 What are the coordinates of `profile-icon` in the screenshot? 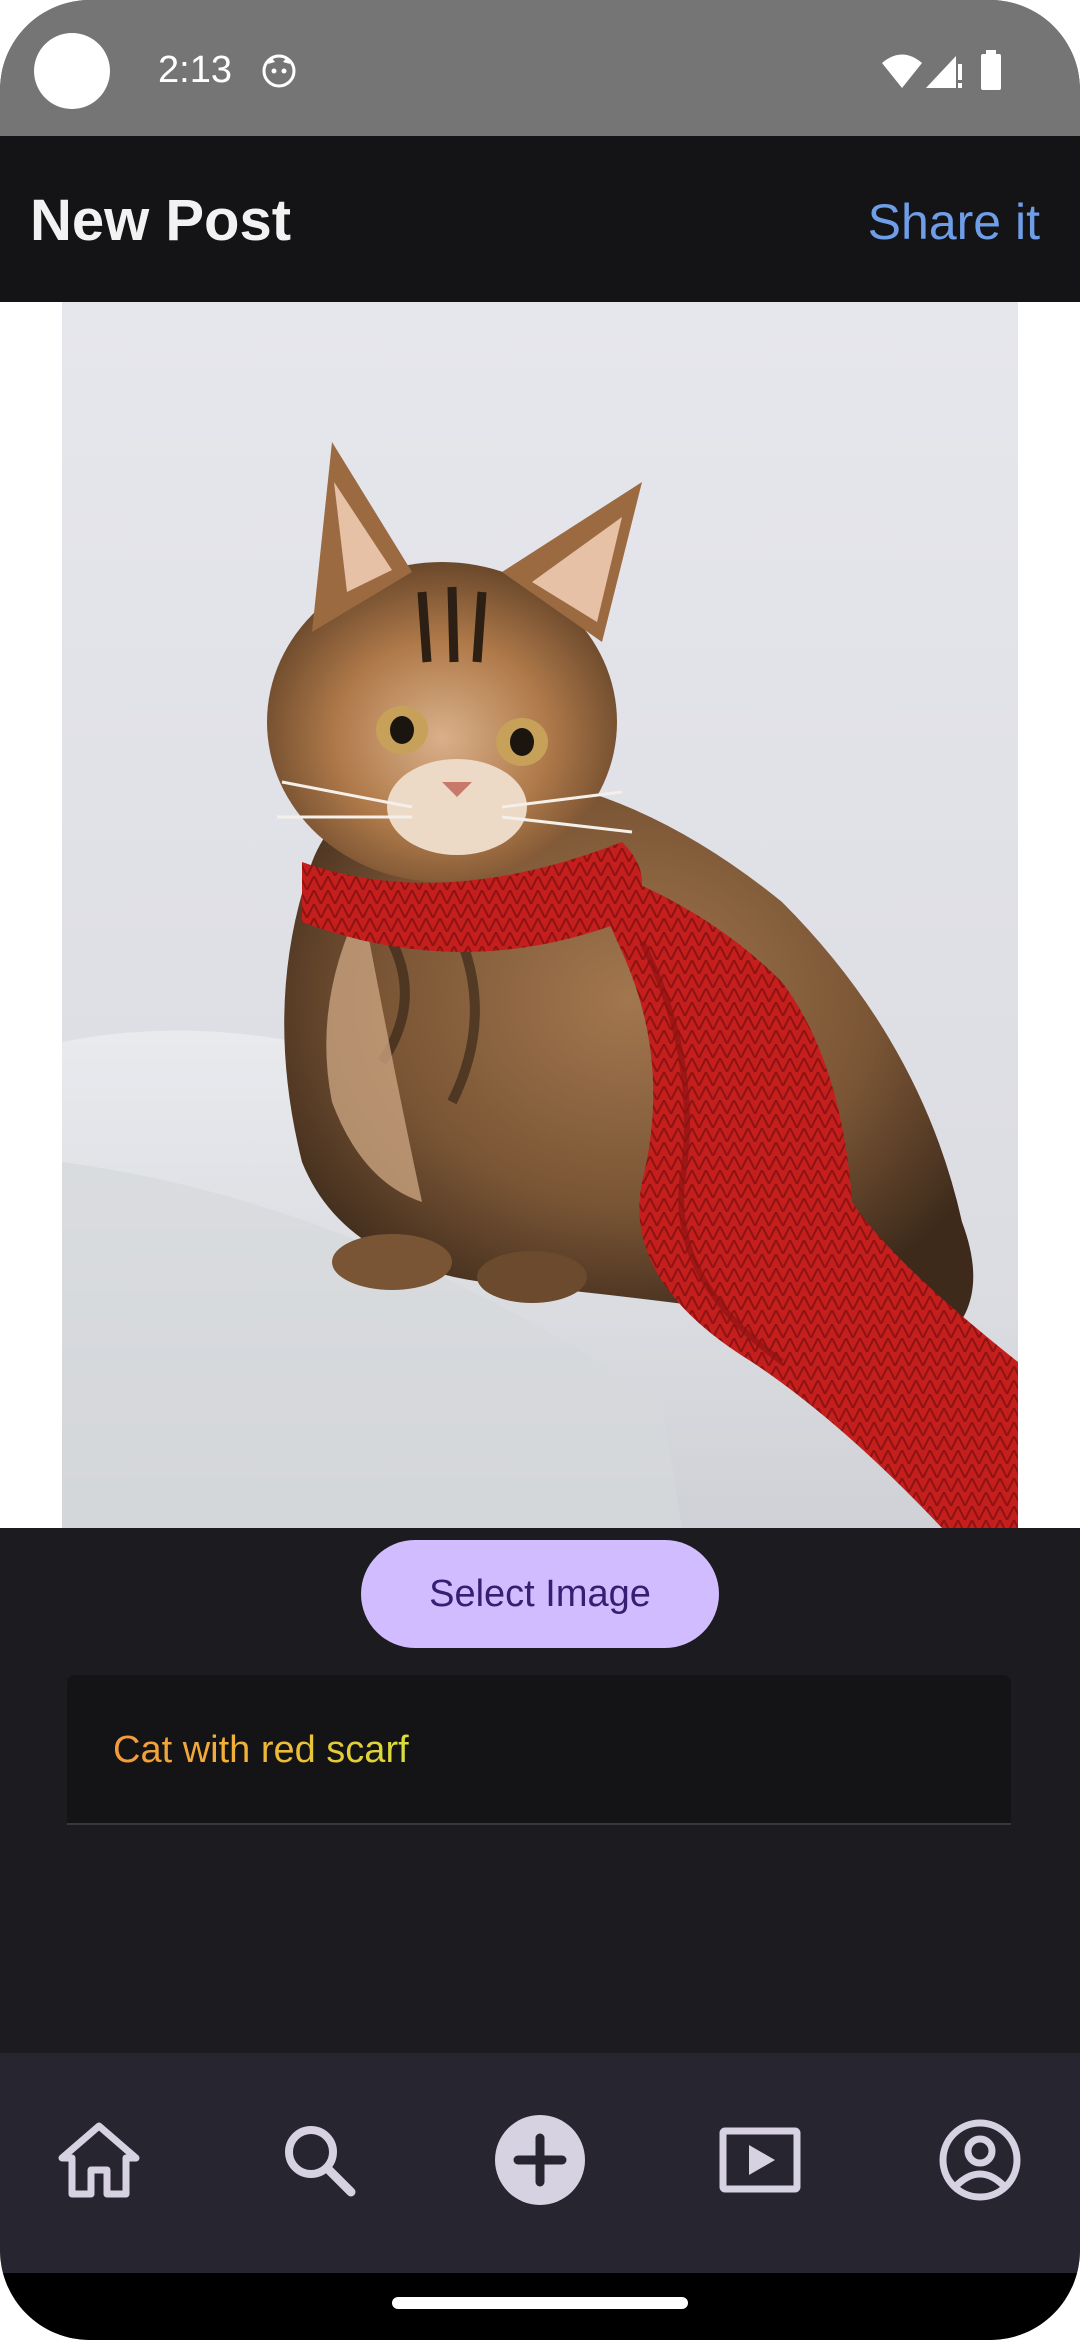 It's located at (980, 2160).